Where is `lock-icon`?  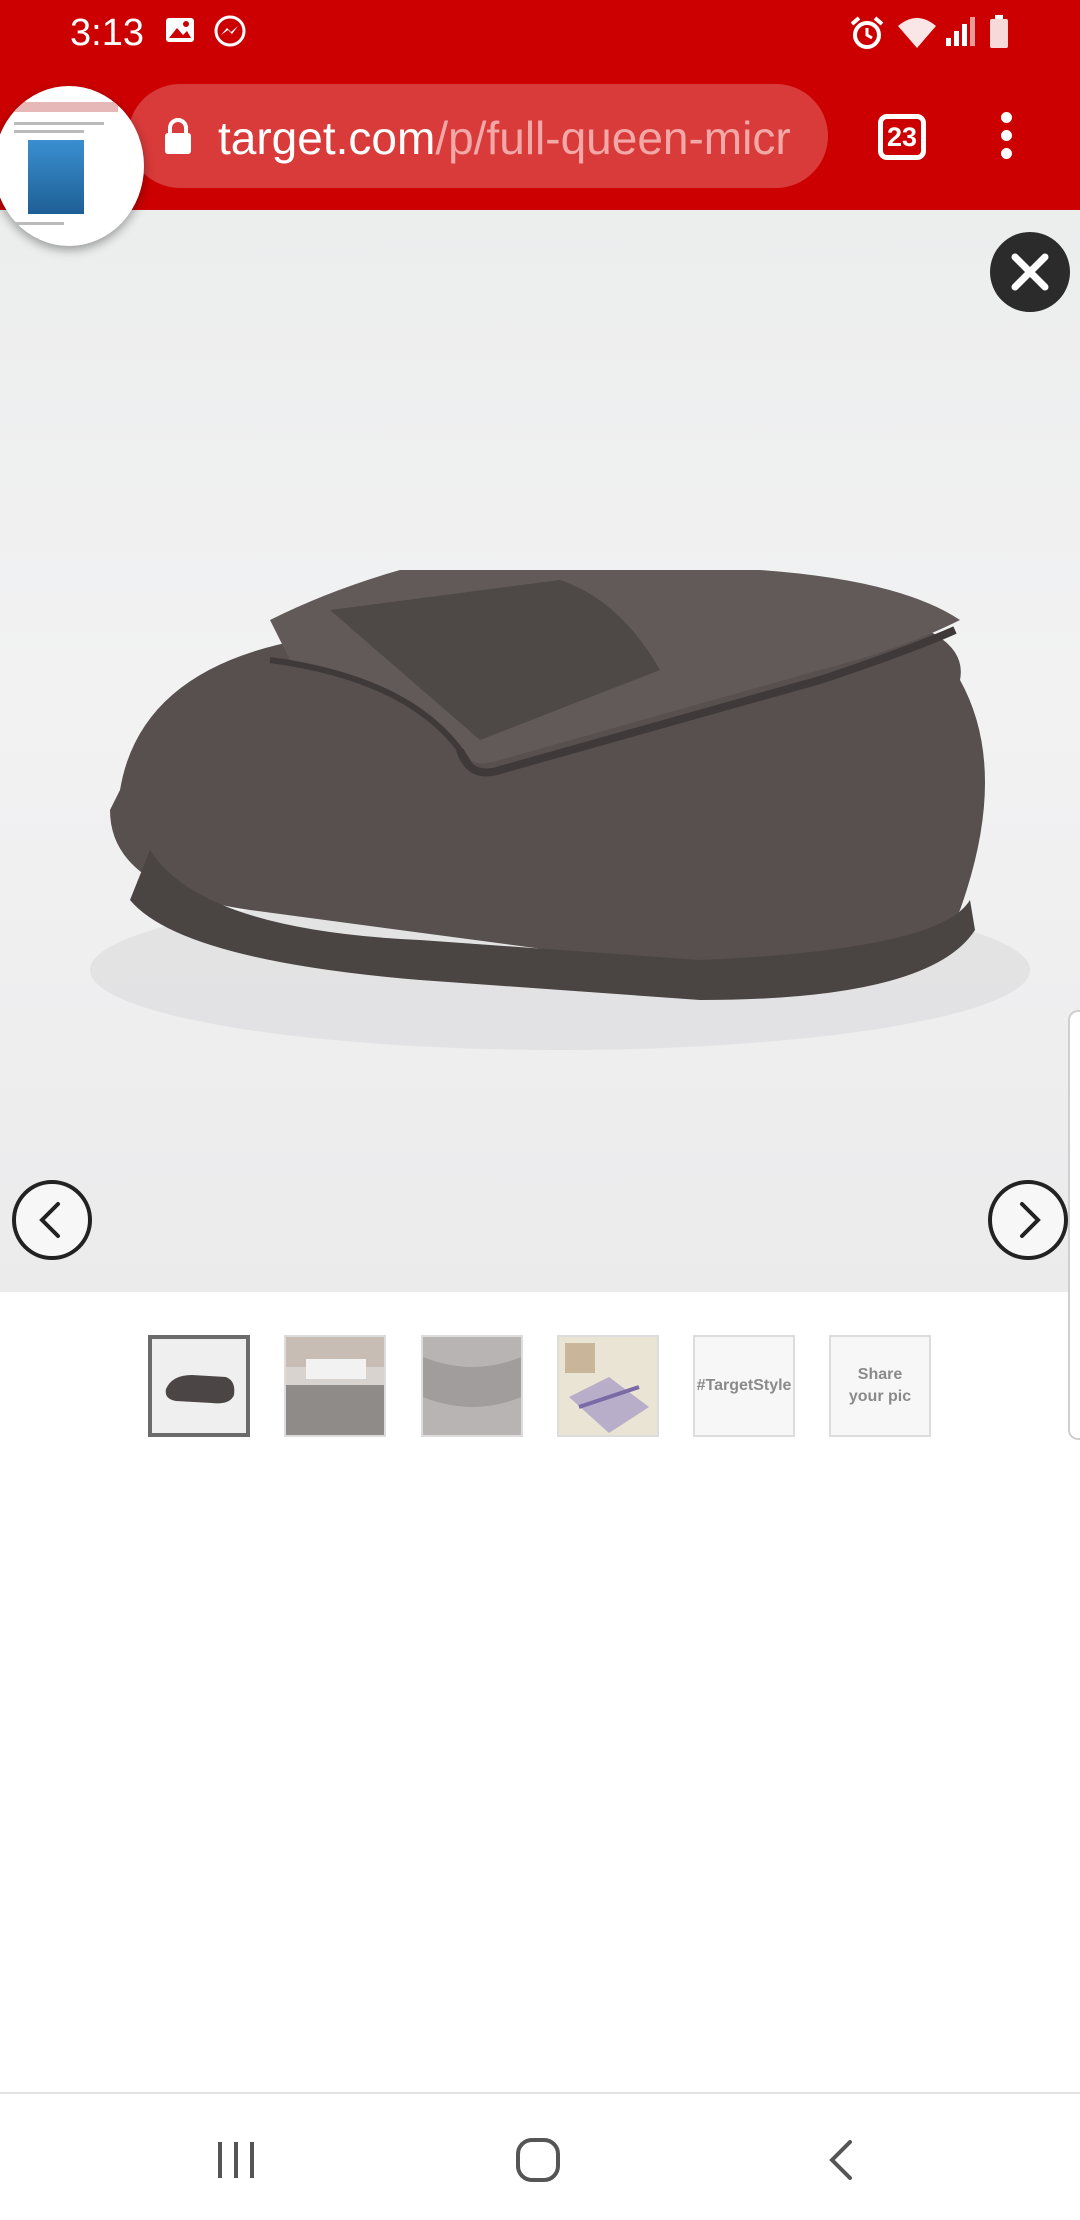
lock-icon is located at coordinates (178, 138).